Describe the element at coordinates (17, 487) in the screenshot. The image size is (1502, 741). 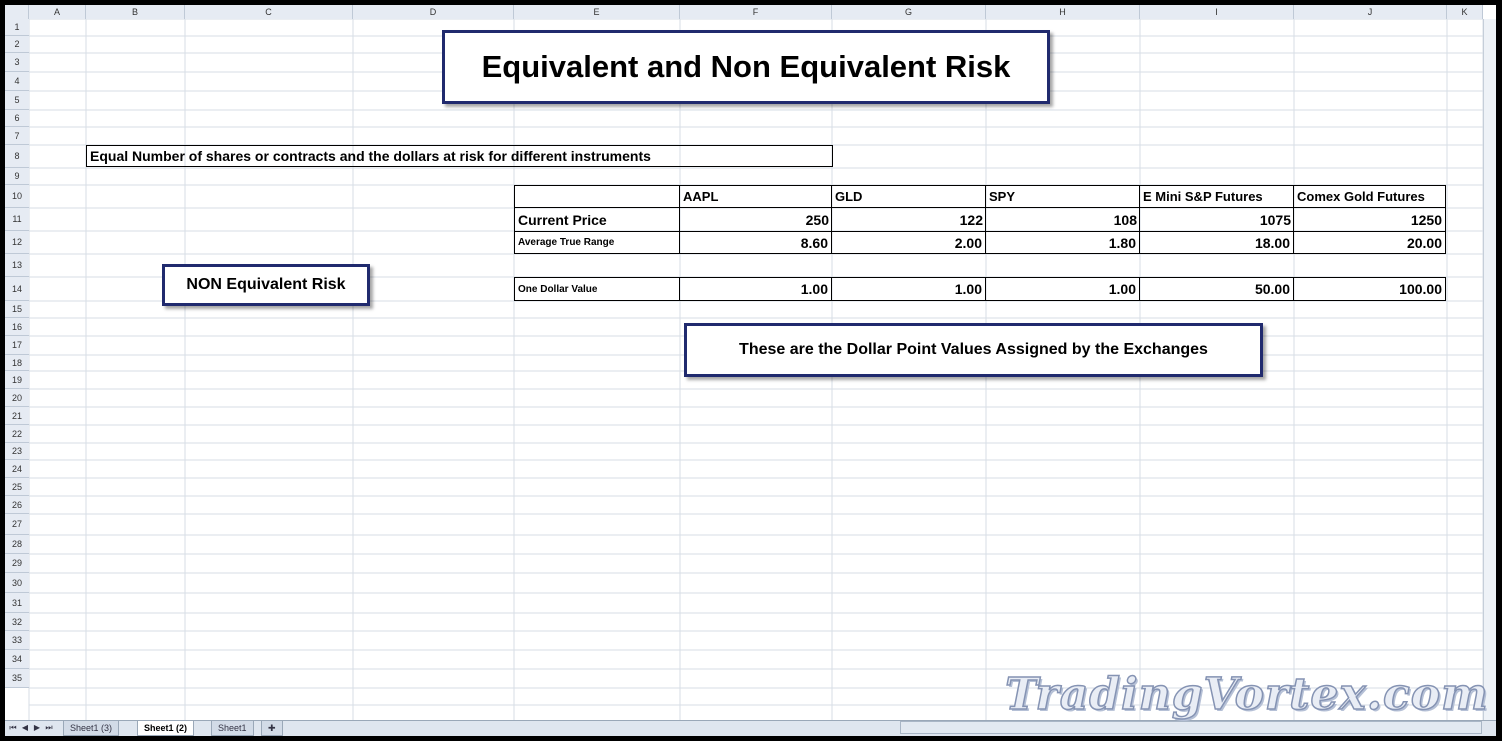
I see `row-header-25: 25` at that location.